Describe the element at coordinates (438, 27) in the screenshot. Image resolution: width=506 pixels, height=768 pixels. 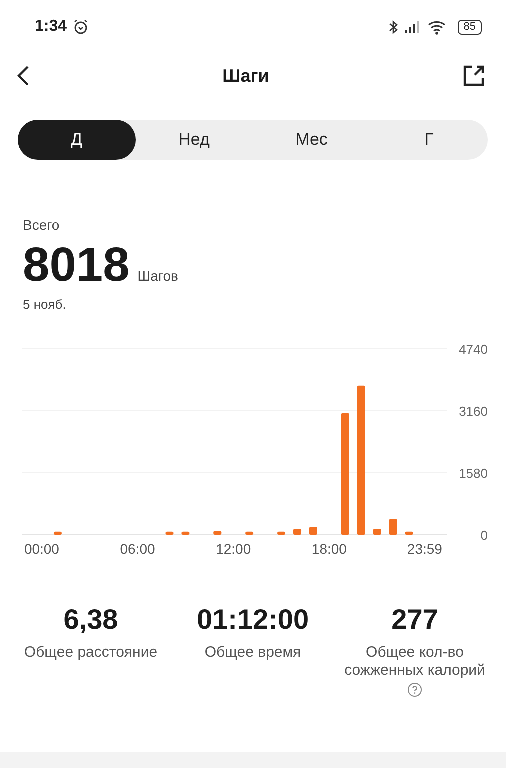
I see `wifi-icon` at that location.